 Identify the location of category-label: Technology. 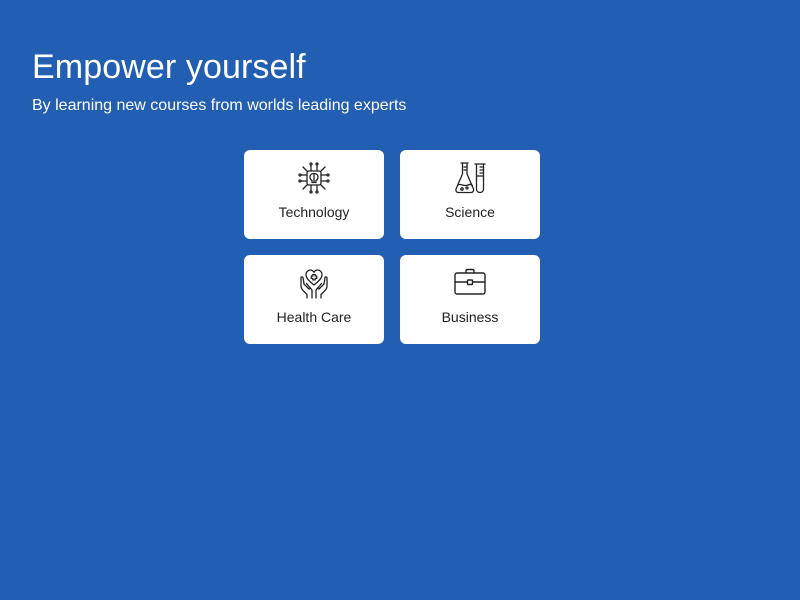
(314, 212).